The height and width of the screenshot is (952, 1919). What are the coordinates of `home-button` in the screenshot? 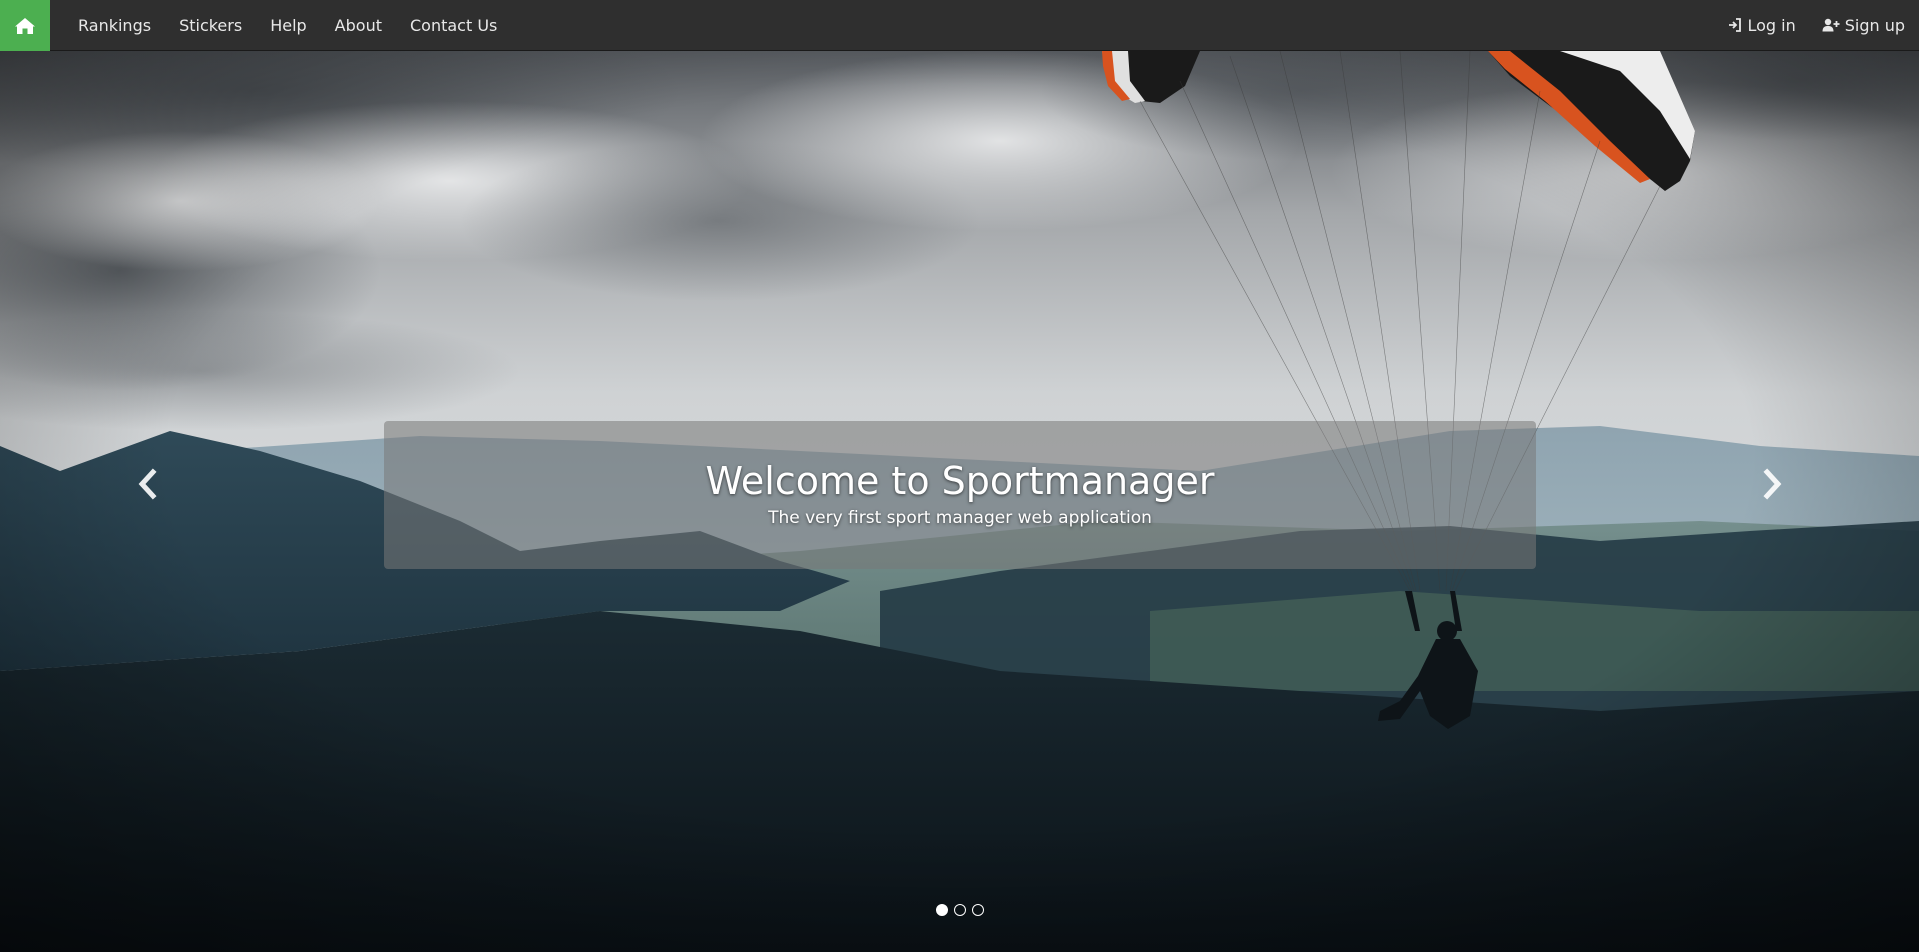 It's located at (25, 25).